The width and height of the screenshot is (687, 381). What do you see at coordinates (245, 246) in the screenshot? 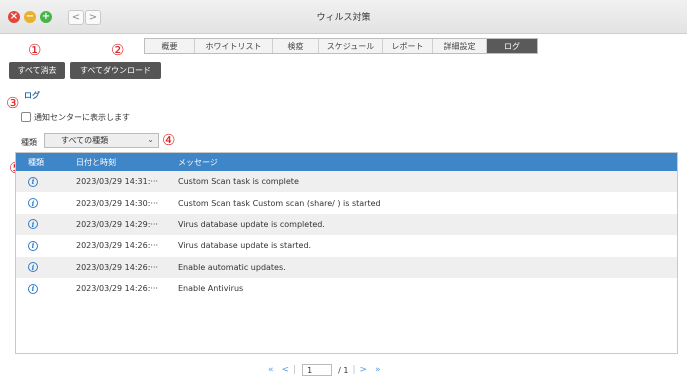
I see `row-message: Virus database update is started.` at bounding box center [245, 246].